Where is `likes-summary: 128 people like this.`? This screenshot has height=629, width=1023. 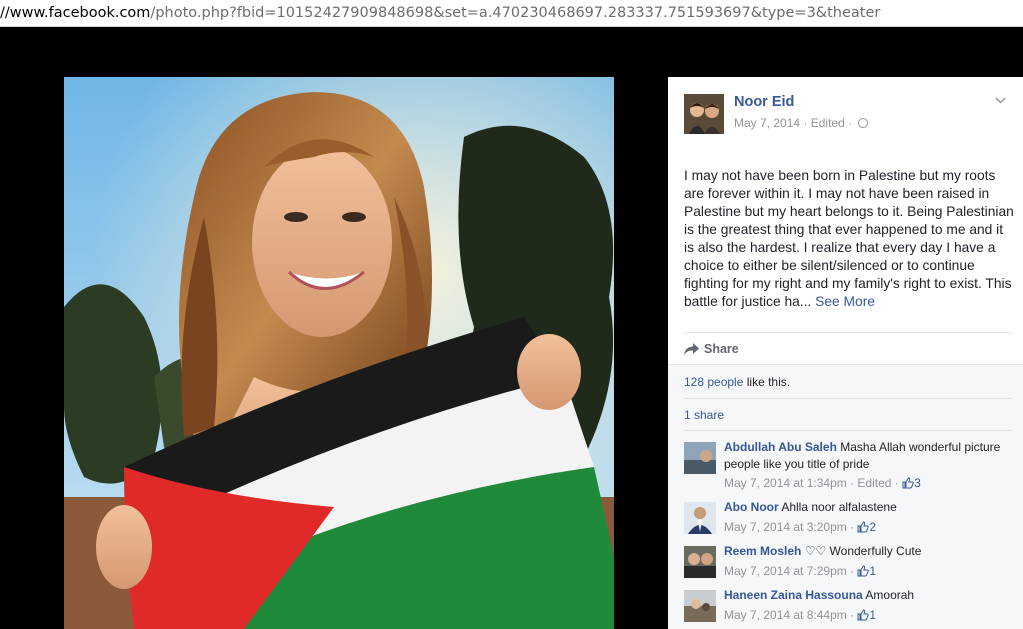 likes-summary: 128 people like this. is located at coordinates (737, 382).